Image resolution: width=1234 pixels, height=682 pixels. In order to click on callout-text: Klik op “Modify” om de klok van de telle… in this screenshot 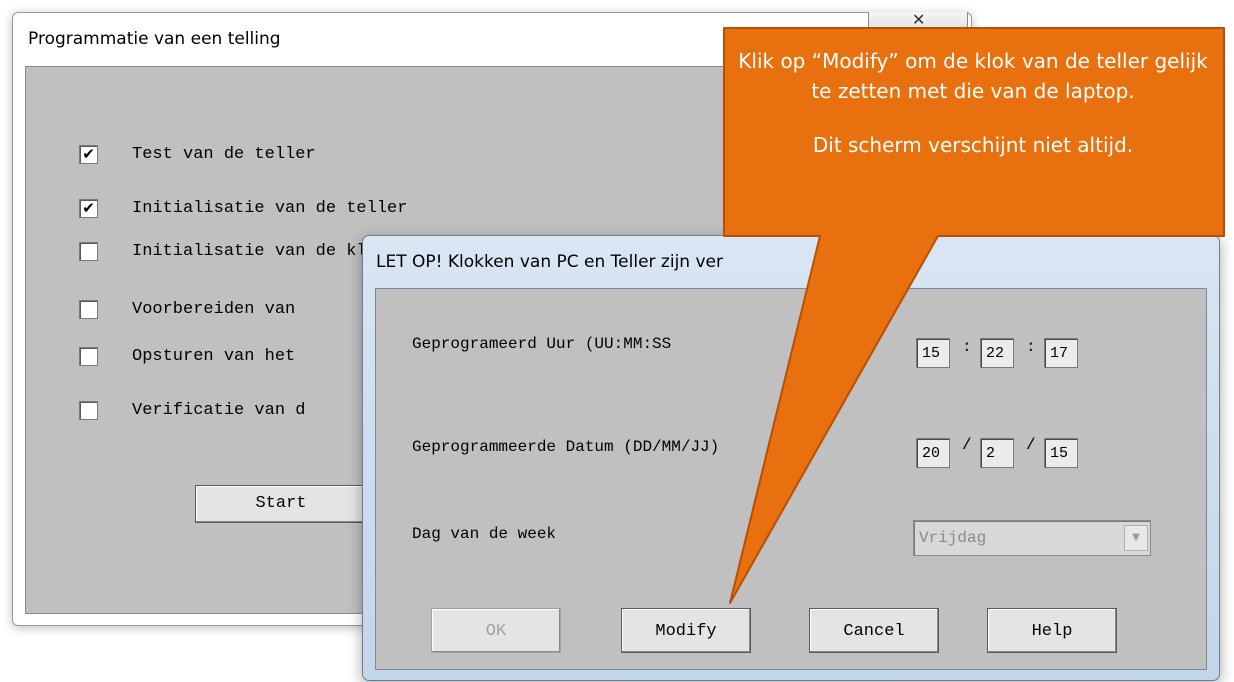, I will do `click(973, 103)`.